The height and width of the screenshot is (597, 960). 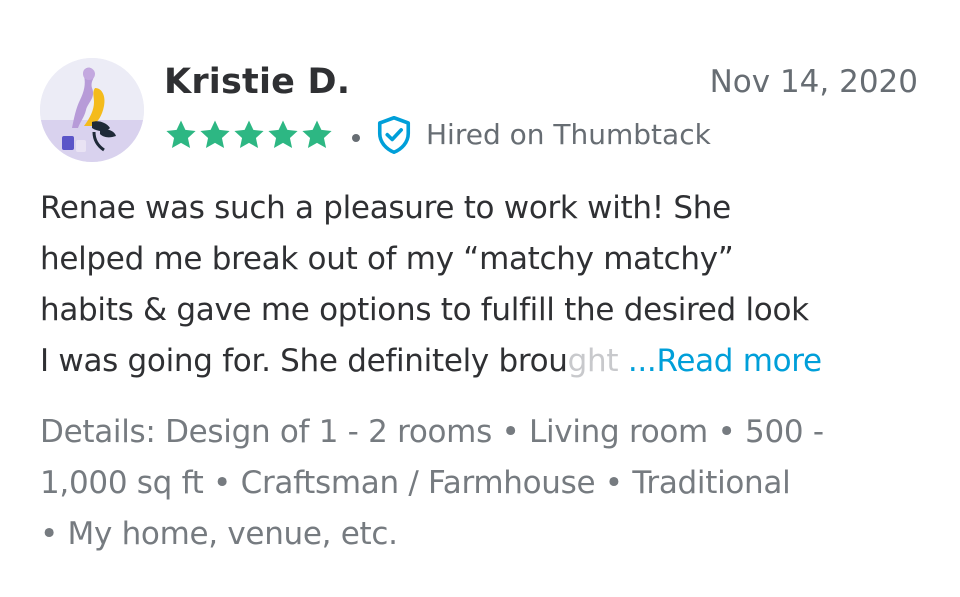 What do you see at coordinates (304, 361) in the screenshot?
I see `review-body-visible-text: I was going for. She definitely brou` at bounding box center [304, 361].